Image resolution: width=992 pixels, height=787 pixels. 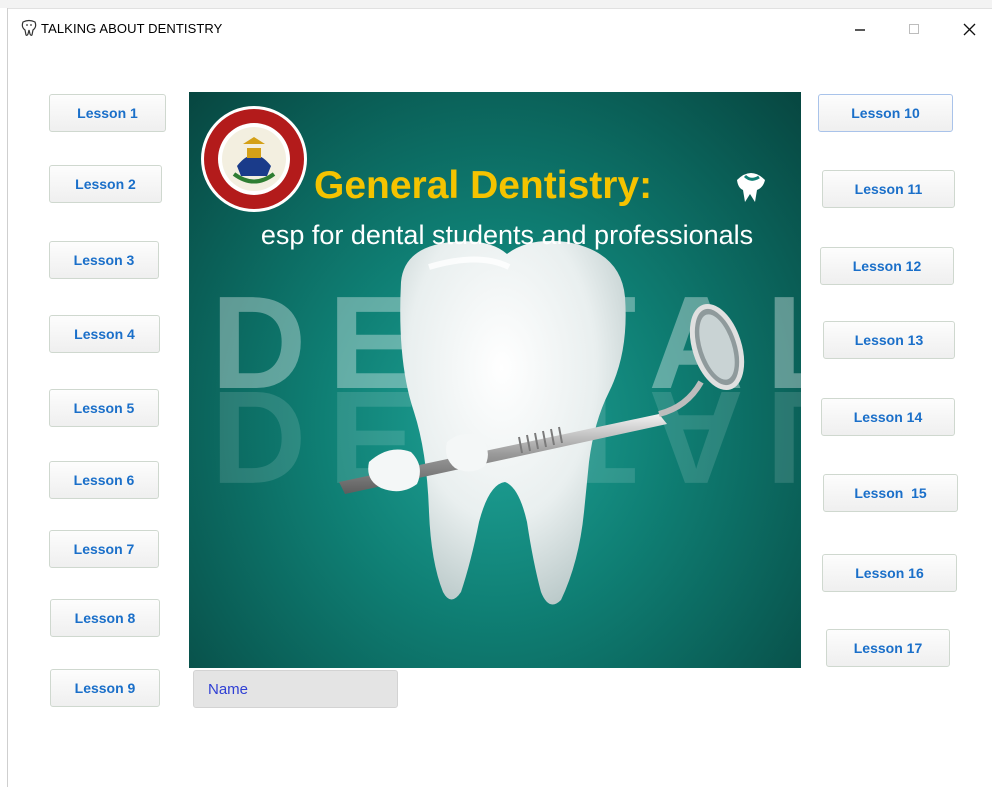 I want to click on lesson-17-button: Lesson 17, so click(x=888, y=648).